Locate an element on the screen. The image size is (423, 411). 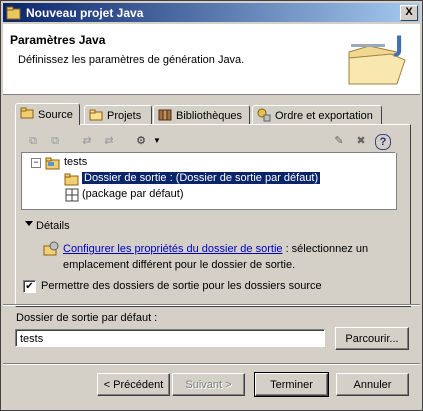
package-icon is located at coordinates (72, 195).